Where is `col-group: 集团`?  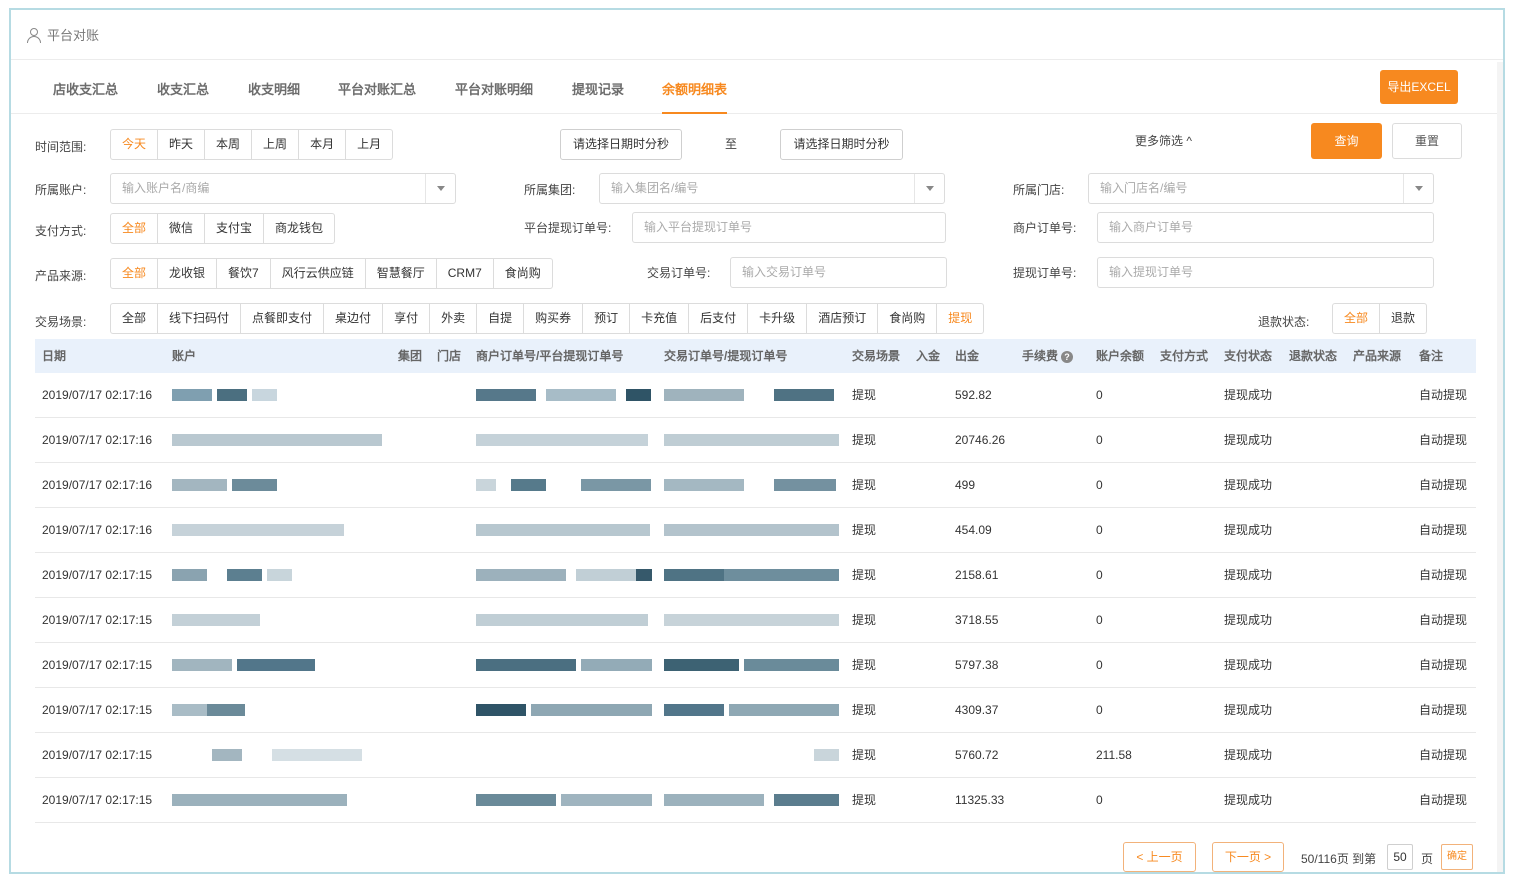 col-group: 集团 is located at coordinates (410, 356).